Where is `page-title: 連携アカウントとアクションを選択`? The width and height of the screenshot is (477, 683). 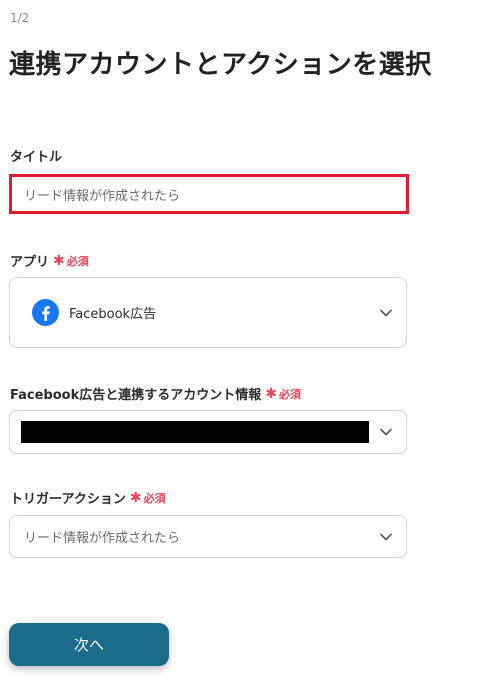
page-title: 連携アカウントとアクションを選択 is located at coordinates (220, 65).